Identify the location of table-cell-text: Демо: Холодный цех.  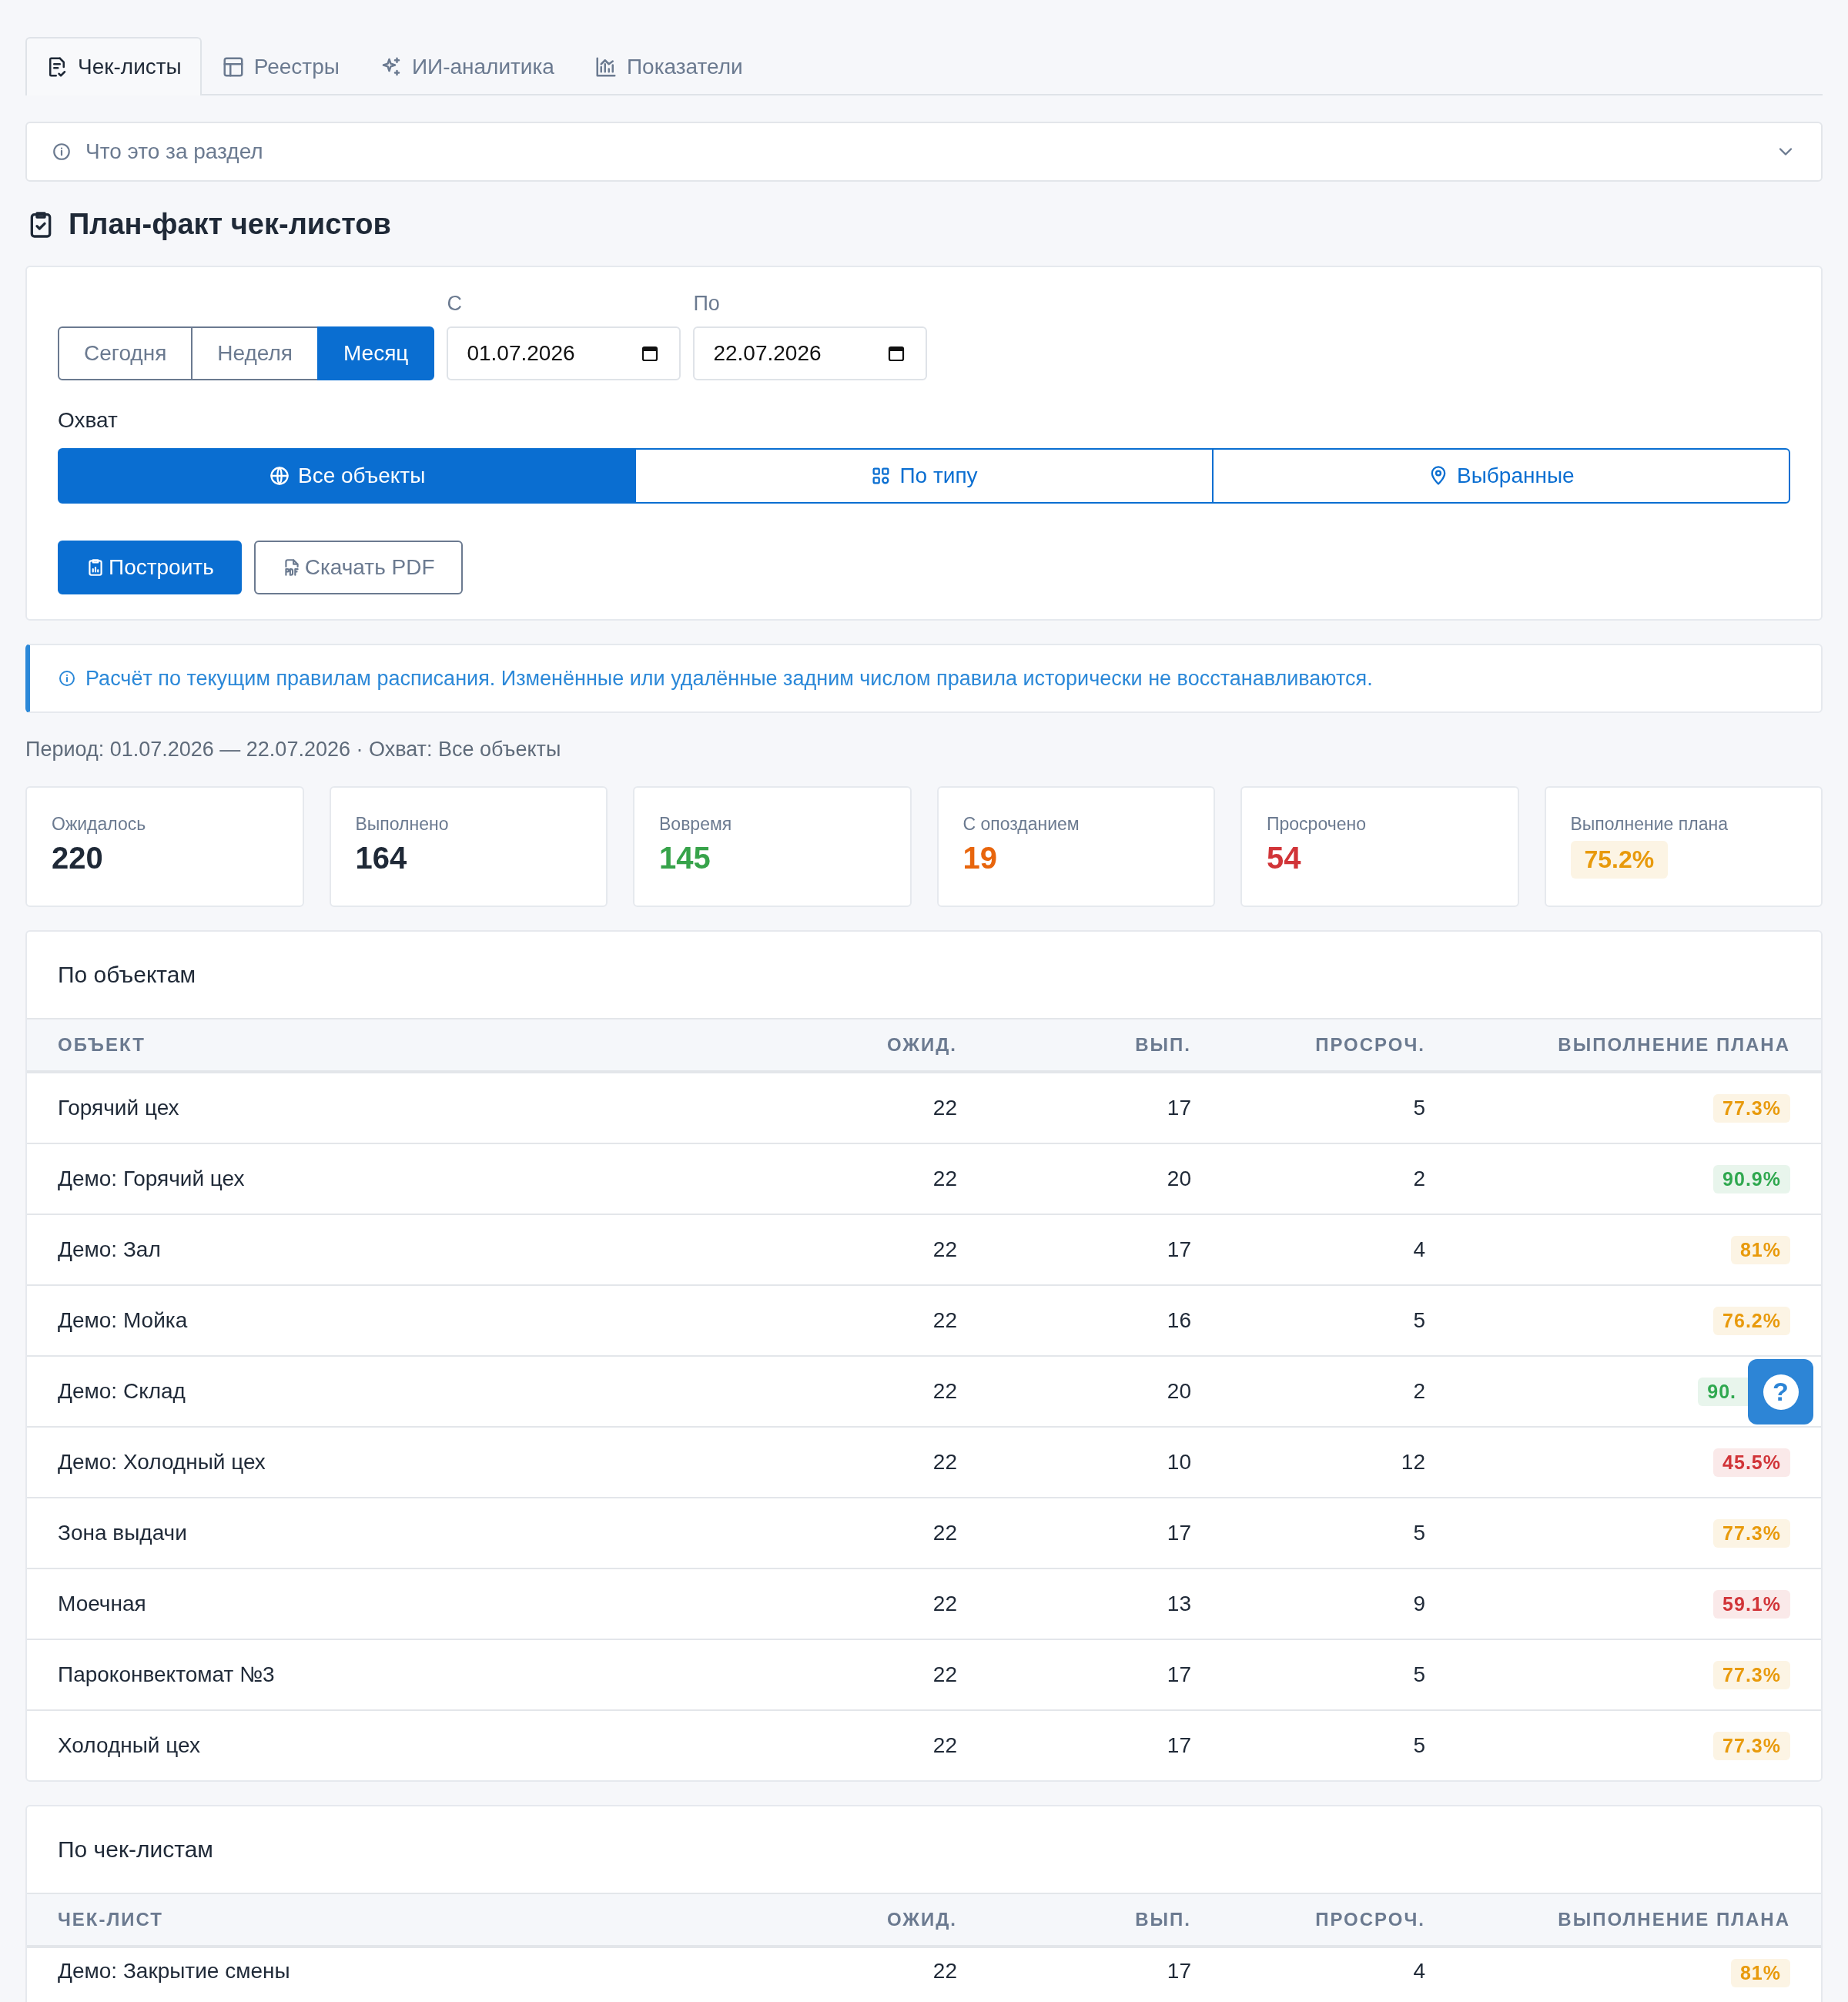
(162, 1462).